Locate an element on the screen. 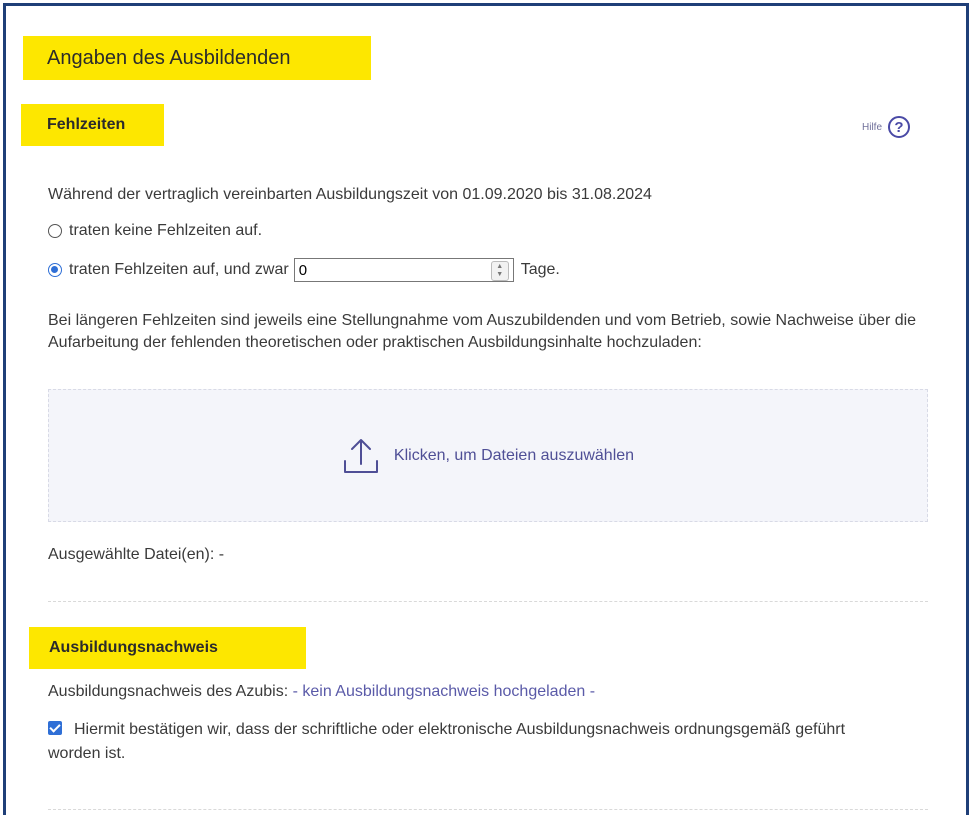 The height and width of the screenshot is (821, 975). days-spinner: ▲ ▼ is located at coordinates (499, 271).